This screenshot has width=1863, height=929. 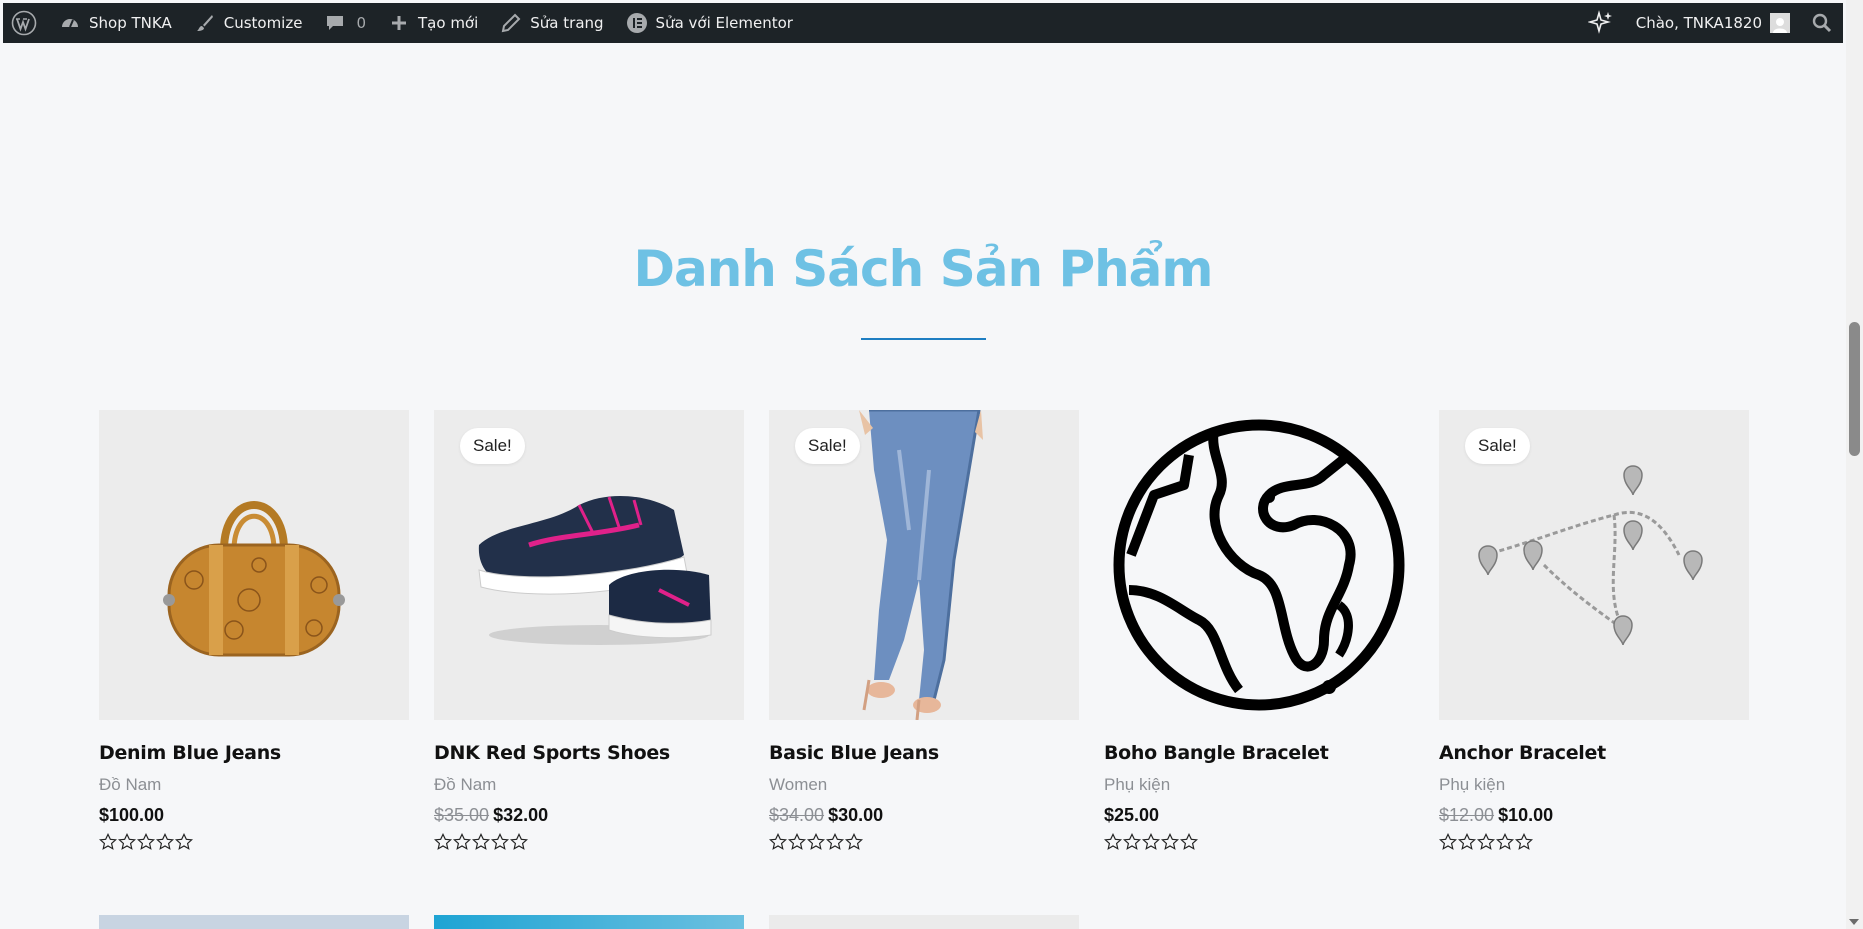 What do you see at coordinates (924, 753) in the screenshot?
I see `product-name: Basic Blue Jeans` at bounding box center [924, 753].